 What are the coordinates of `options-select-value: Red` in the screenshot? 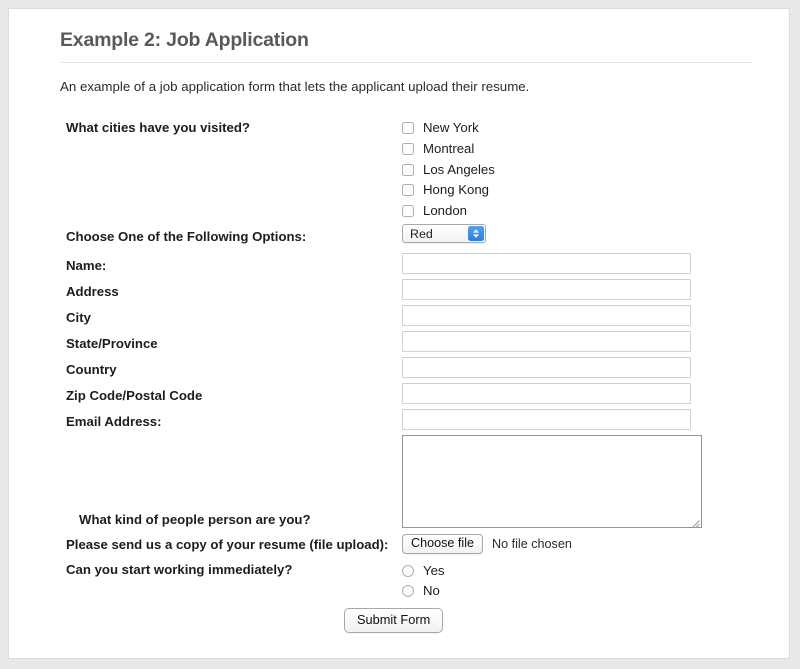 It's located at (421, 234).